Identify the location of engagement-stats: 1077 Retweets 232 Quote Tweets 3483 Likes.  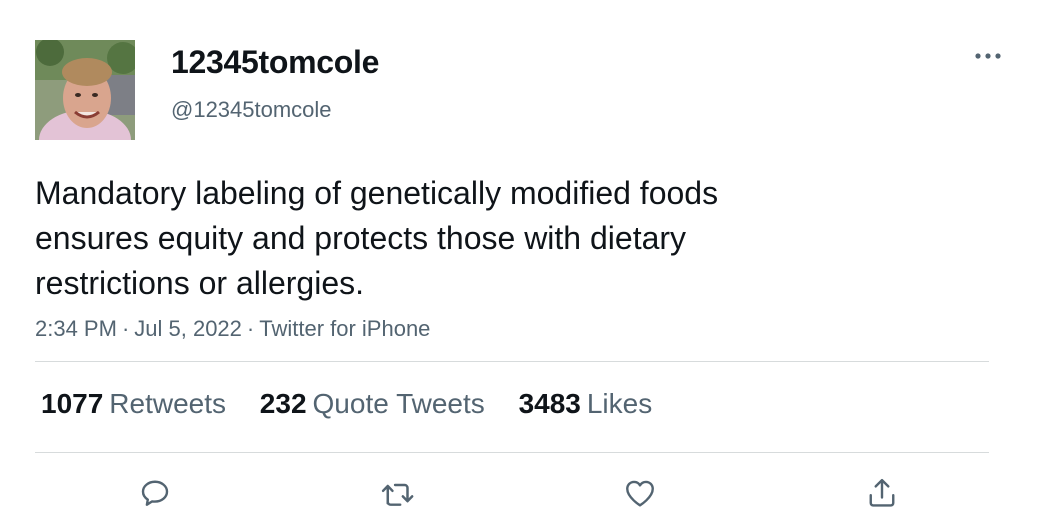
(359, 404).